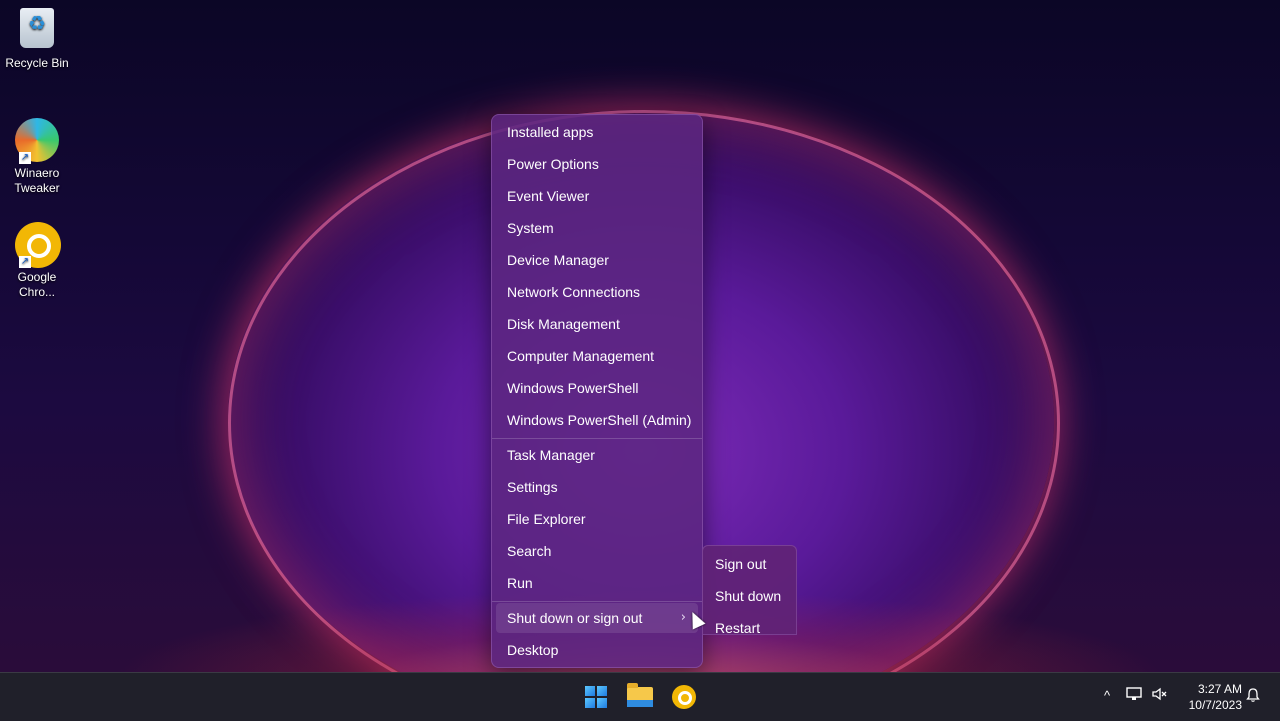 The width and height of the screenshot is (1280, 721). What do you see at coordinates (1209, 697) in the screenshot?
I see `taskbar-clock: 3:27 AM 10/7/2023` at bounding box center [1209, 697].